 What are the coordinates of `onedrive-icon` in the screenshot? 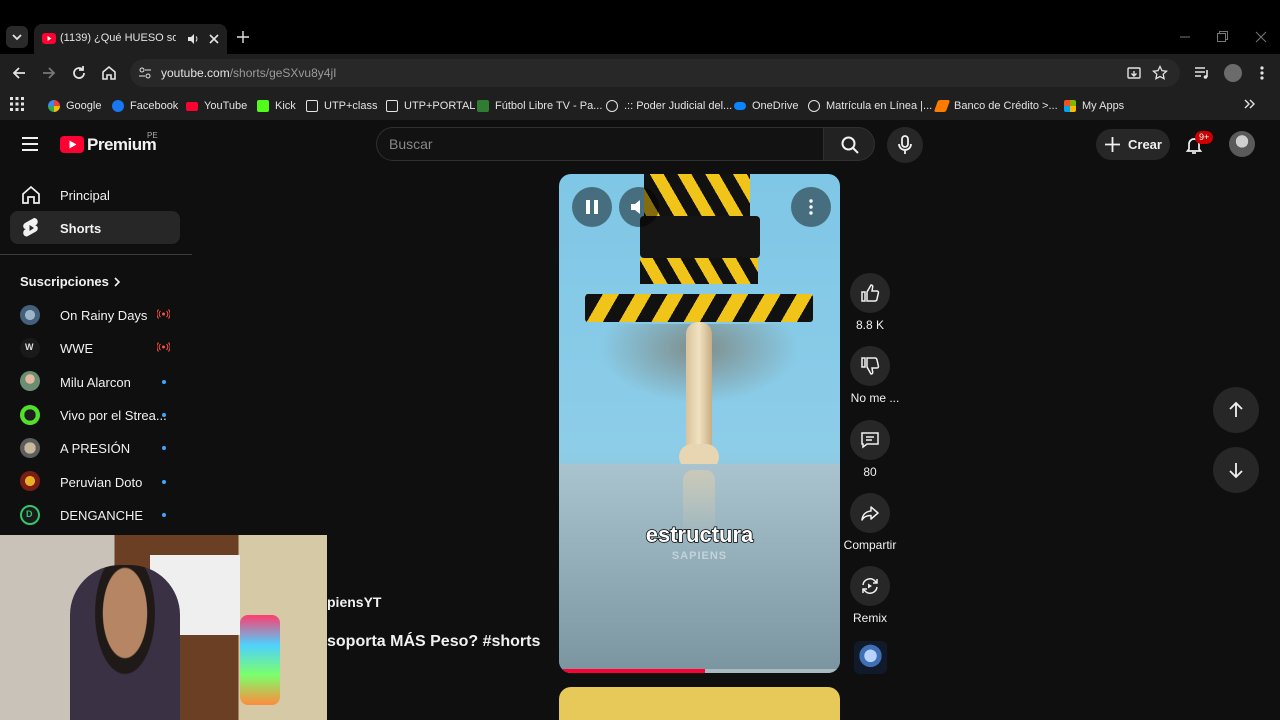 It's located at (740, 106).